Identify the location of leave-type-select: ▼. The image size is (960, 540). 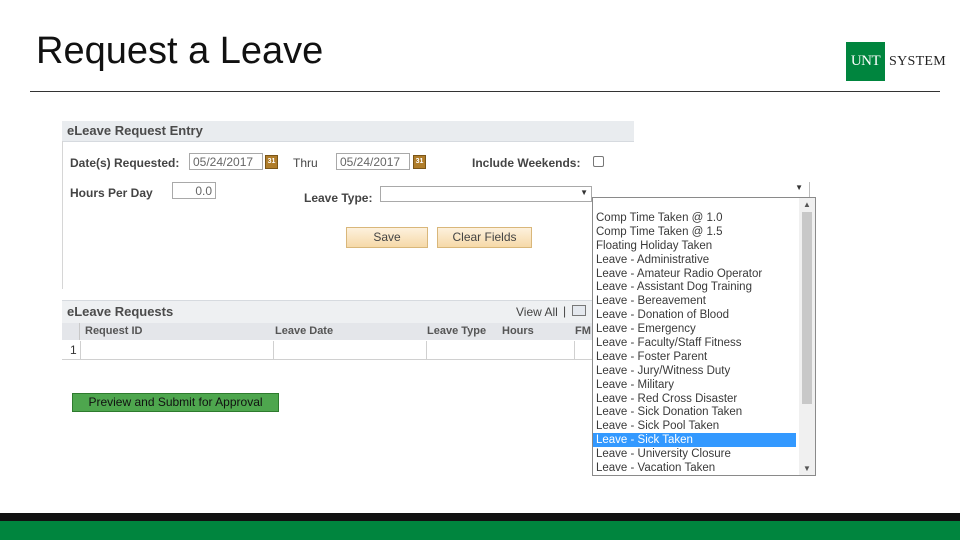
(486, 194).